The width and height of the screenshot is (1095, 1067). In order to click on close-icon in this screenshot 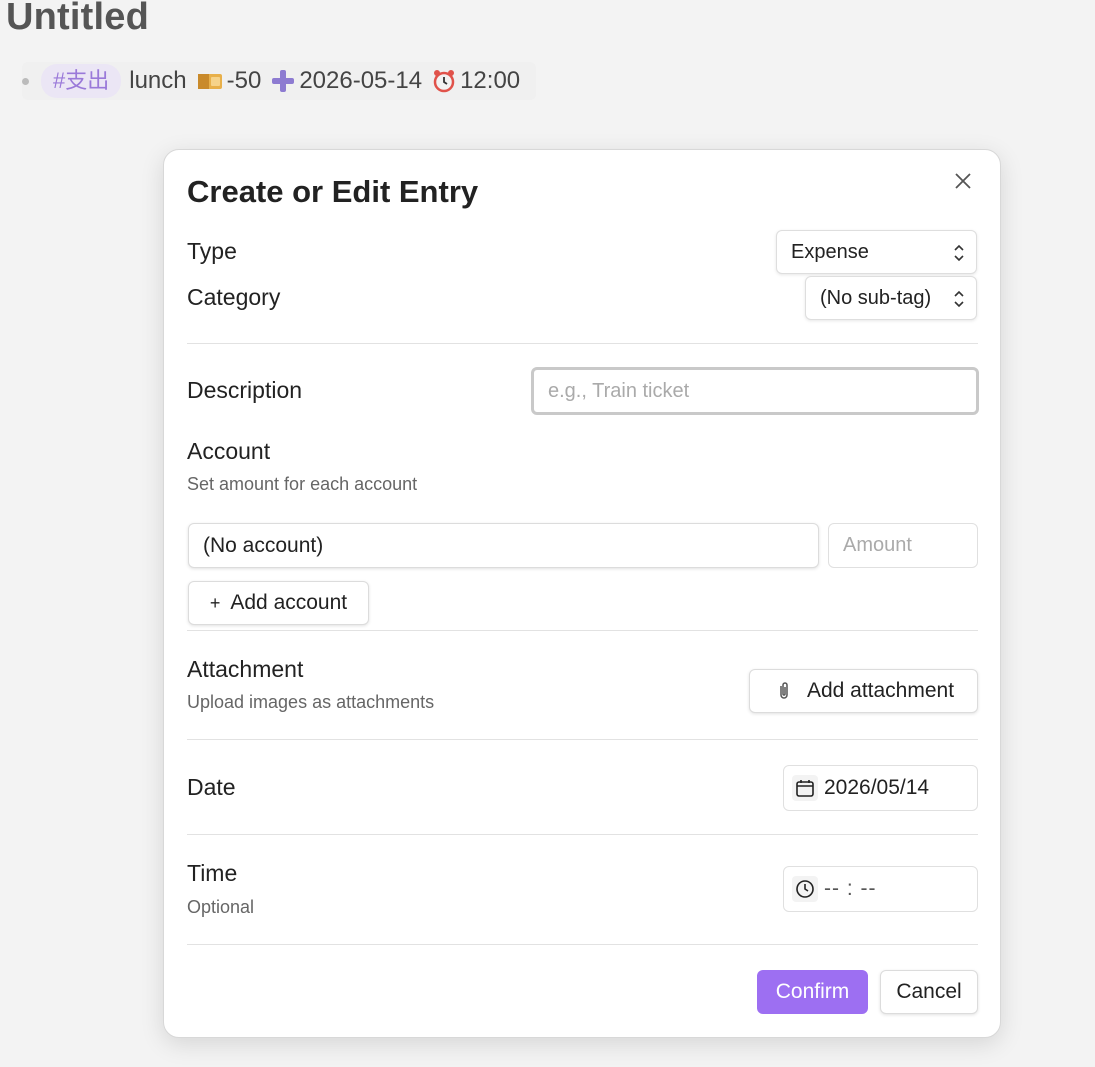, I will do `click(963, 181)`.